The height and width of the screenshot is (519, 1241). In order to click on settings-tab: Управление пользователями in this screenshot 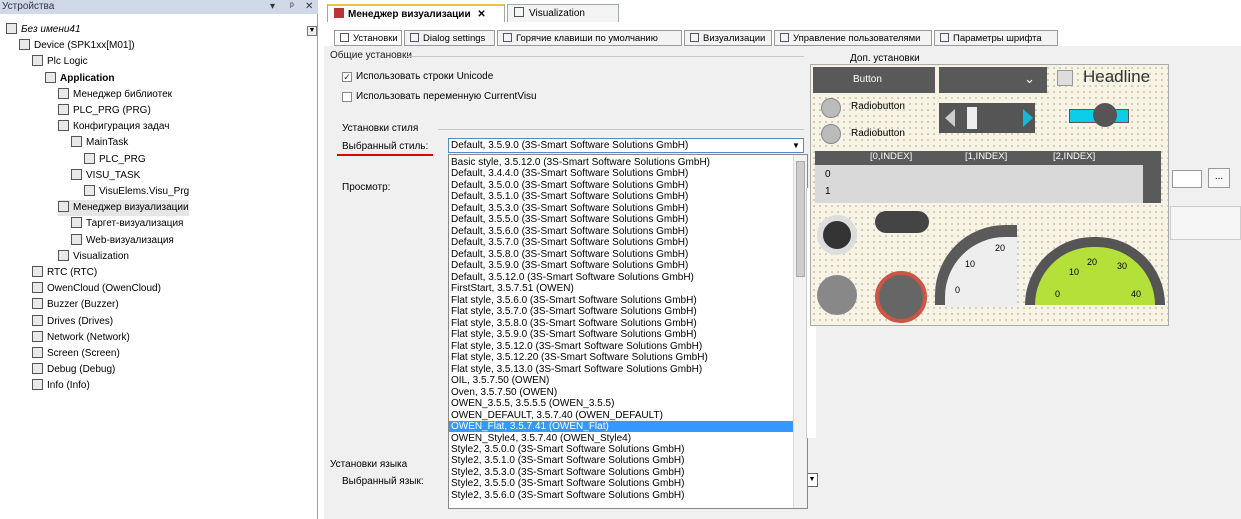, I will do `click(853, 38)`.